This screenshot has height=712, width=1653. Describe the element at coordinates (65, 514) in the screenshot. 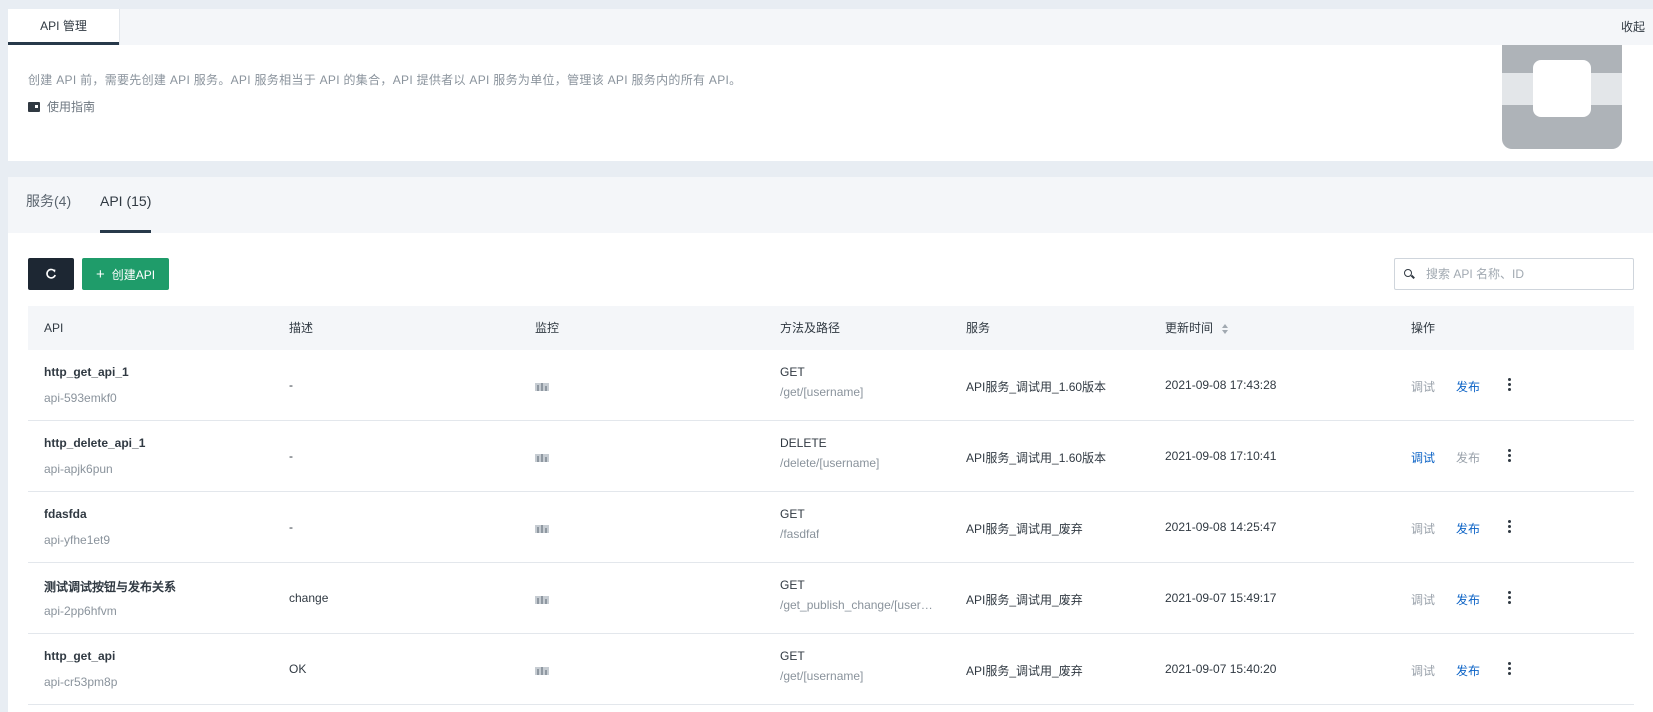

I see `api-name: fdasfda` at that location.